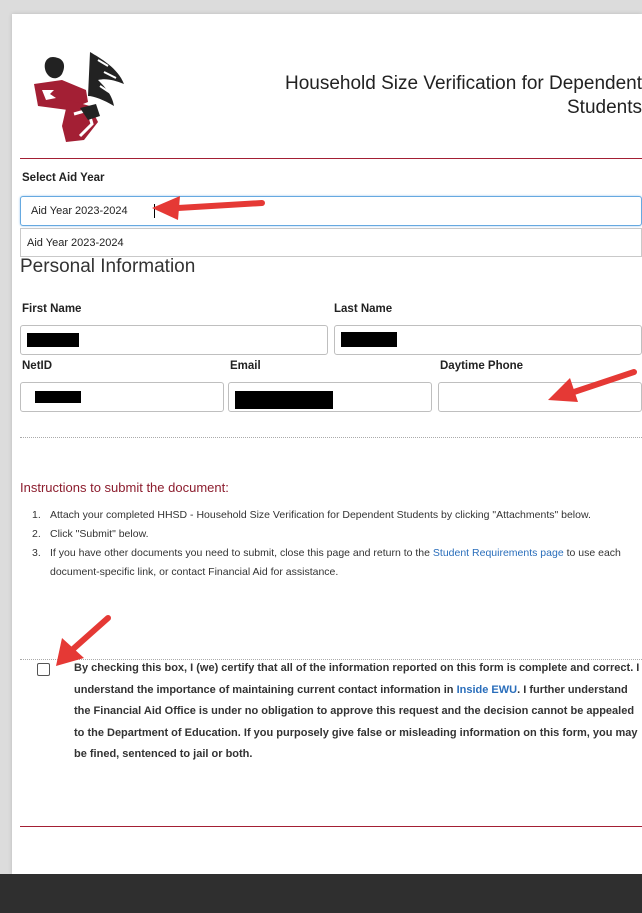 The width and height of the screenshot is (642, 913). What do you see at coordinates (75, 243) in the screenshot?
I see `aid-year-option: Aid Year 2023-2024` at bounding box center [75, 243].